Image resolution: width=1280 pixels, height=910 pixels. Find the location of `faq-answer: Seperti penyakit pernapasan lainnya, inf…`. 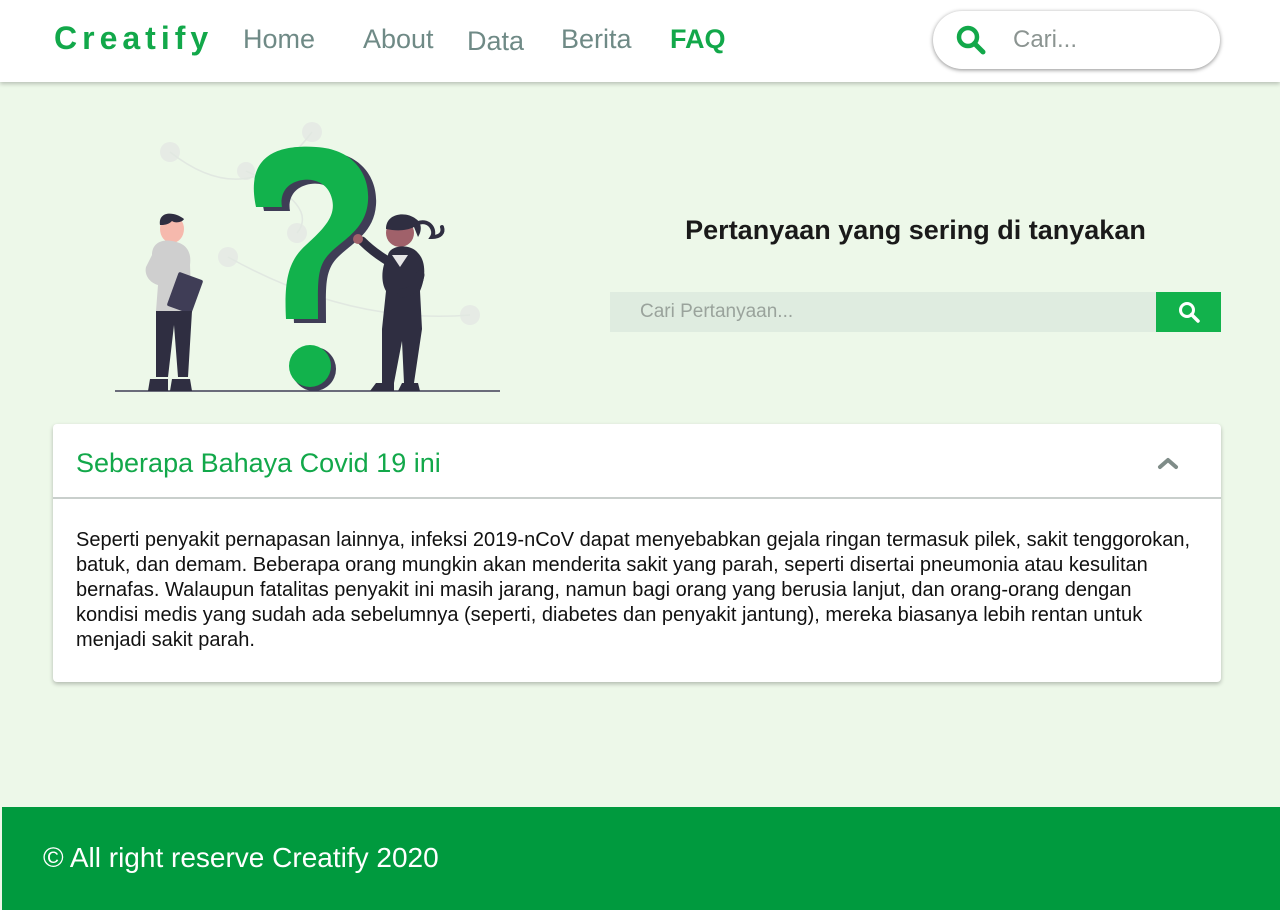

faq-answer: Seperti penyakit pernapasan lainnya, inf… is located at coordinates (633, 590).